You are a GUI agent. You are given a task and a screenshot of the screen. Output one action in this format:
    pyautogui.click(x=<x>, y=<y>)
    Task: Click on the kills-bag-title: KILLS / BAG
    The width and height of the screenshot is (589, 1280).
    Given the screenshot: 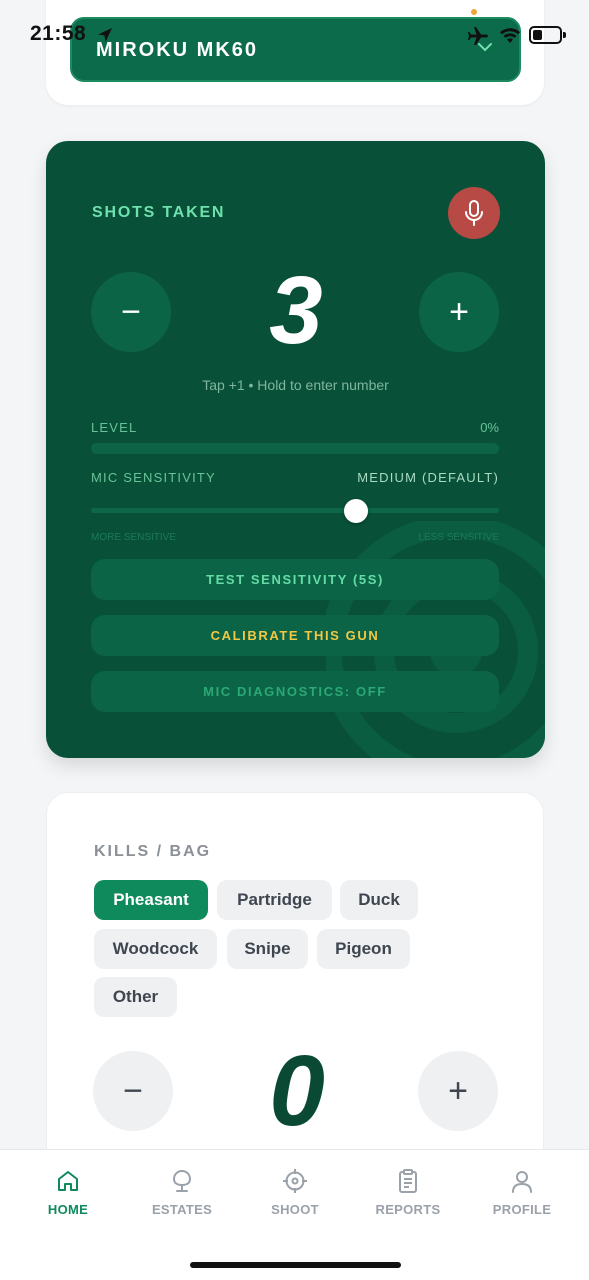 What is the action you would take?
    pyautogui.click(x=153, y=851)
    